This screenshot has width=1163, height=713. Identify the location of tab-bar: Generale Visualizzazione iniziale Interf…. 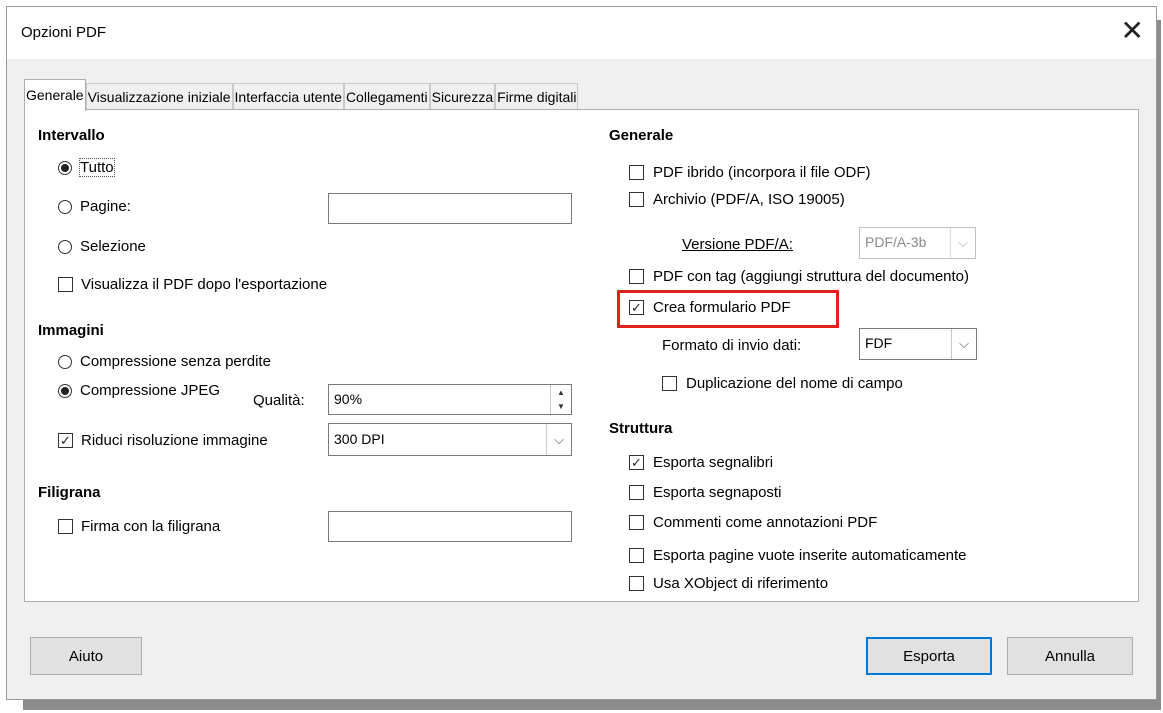
(301, 95).